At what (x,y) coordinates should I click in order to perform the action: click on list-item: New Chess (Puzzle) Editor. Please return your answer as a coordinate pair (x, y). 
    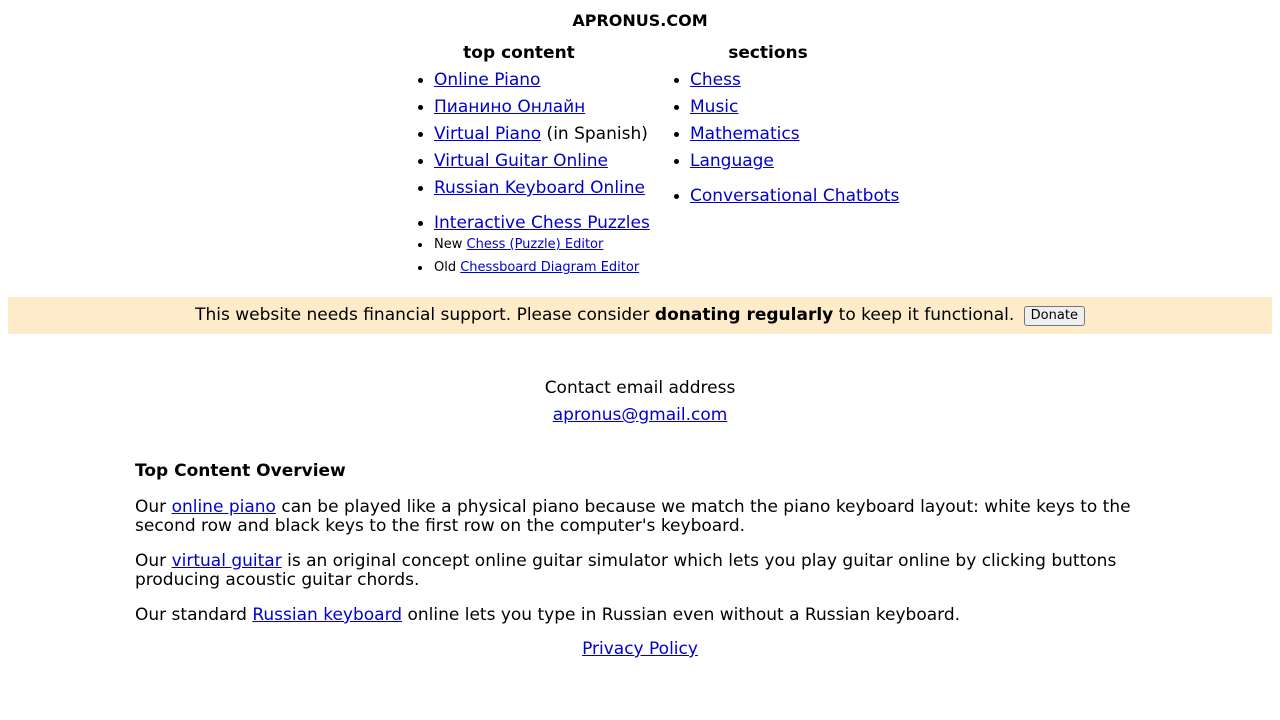
    Looking at the image, I should click on (533, 245).